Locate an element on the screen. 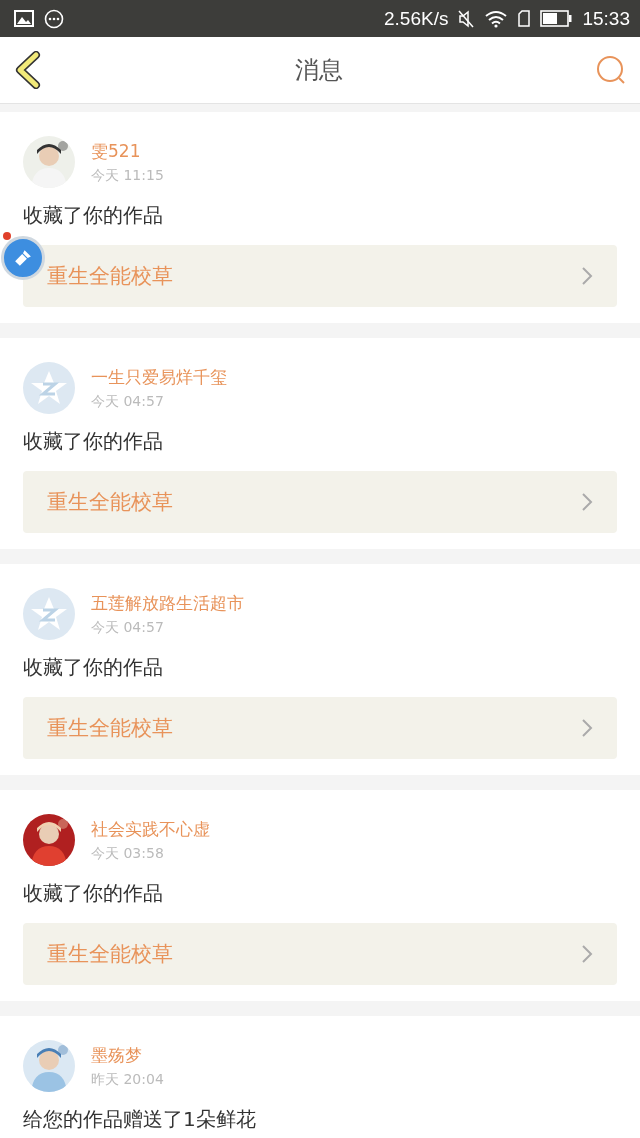 This screenshot has height=1138, width=640. user-name: 社会实践不心虚 is located at coordinates (150, 829).